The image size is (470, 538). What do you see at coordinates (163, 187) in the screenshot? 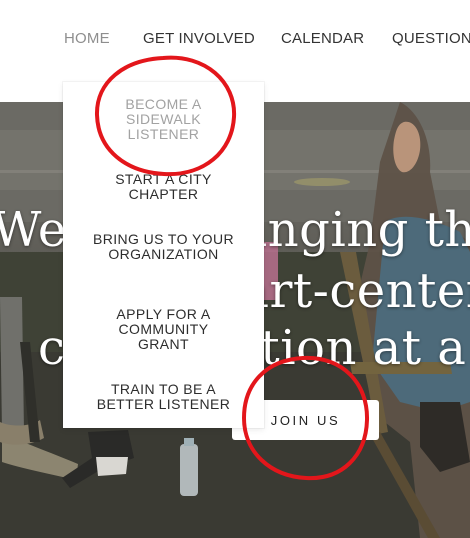
I see `dropdown-item-start-city-chapter: START A CITY CHAPTER` at bounding box center [163, 187].